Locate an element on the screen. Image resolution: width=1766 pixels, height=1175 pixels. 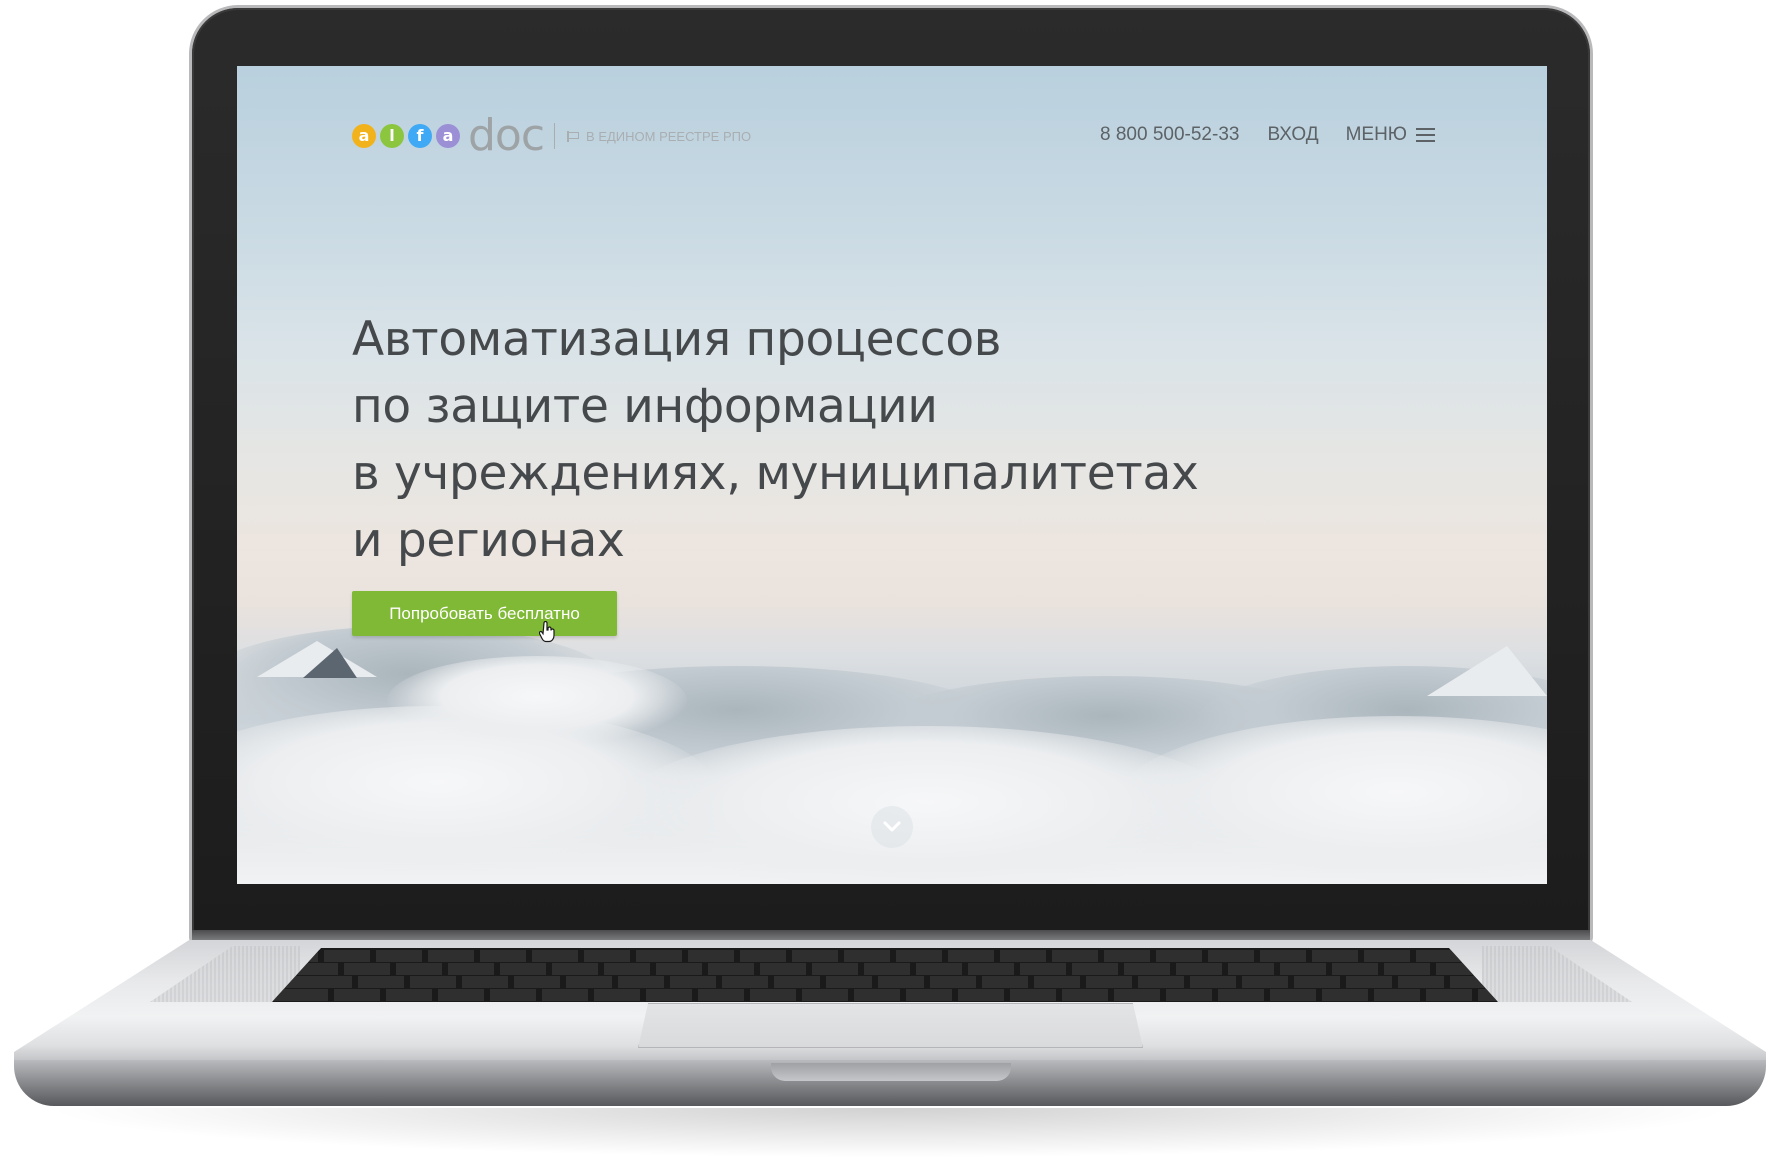
header-nav: 8 800 500-52-33 ВХОД МЕНЮ is located at coordinates (1267, 135).